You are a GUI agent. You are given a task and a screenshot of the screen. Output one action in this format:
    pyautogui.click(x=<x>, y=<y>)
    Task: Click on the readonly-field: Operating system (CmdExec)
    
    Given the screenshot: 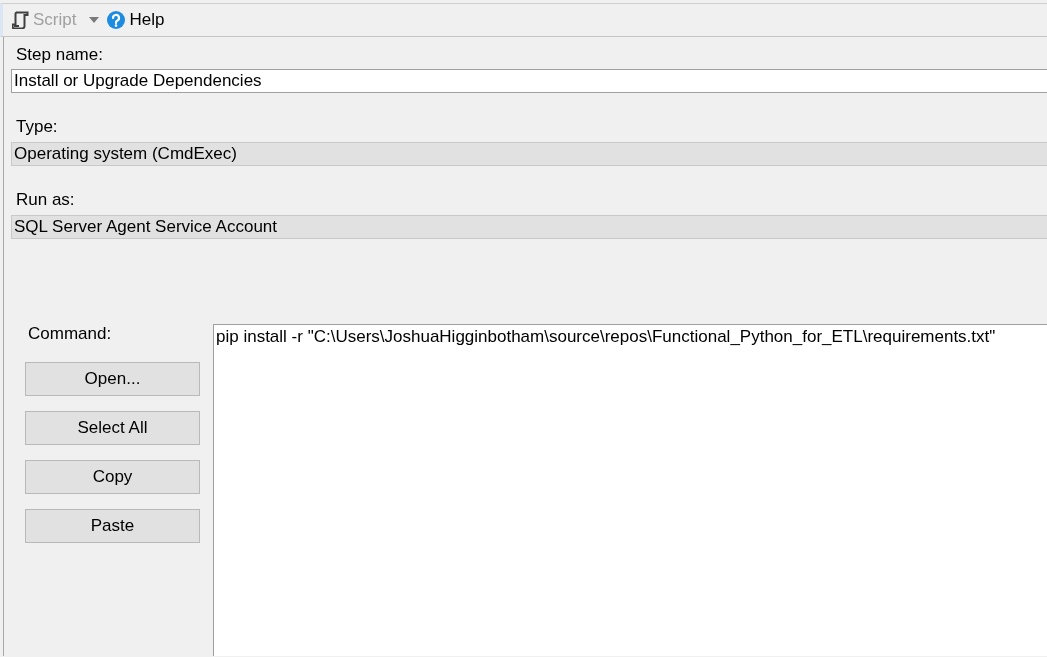 What is the action you would take?
    pyautogui.click(x=529, y=154)
    